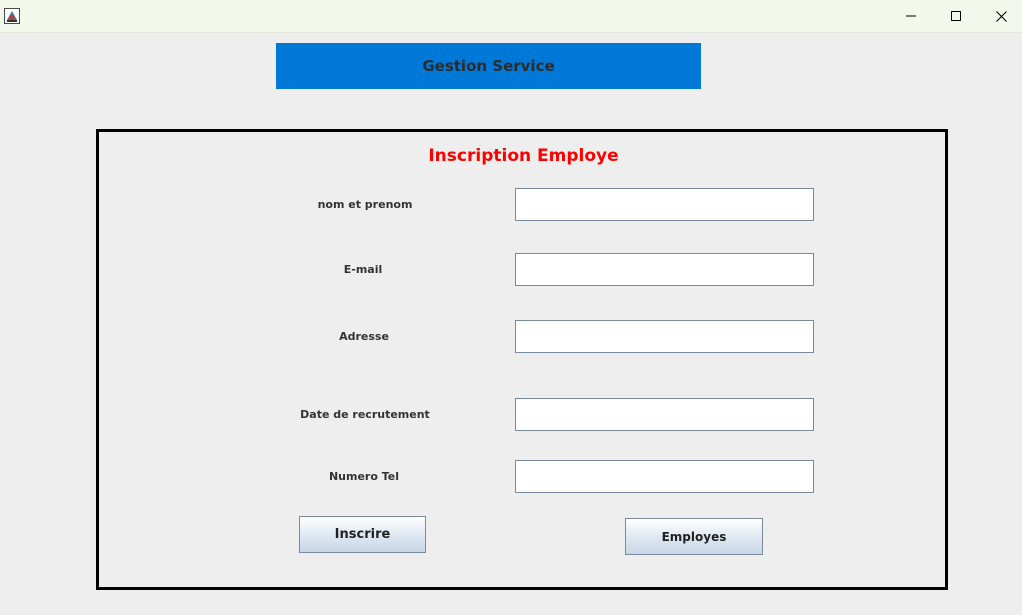 Image resolution: width=1022 pixels, height=615 pixels. What do you see at coordinates (523, 156) in the screenshot?
I see `form-title: Inscription Employe` at bounding box center [523, 156].